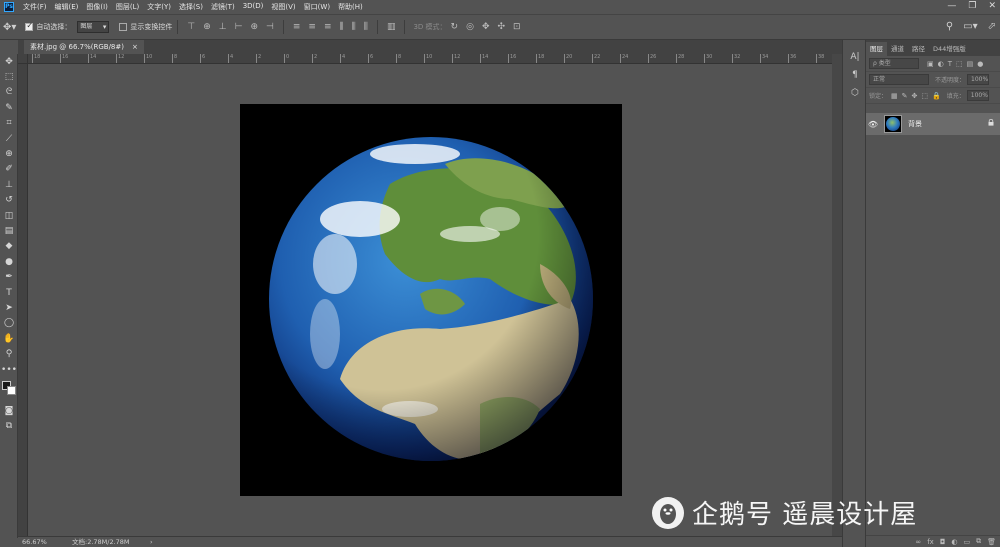 The width and height of the screenshot is (1000, 547). I want to click on 3d-rotate-icon: ↻, so click(455, 27).